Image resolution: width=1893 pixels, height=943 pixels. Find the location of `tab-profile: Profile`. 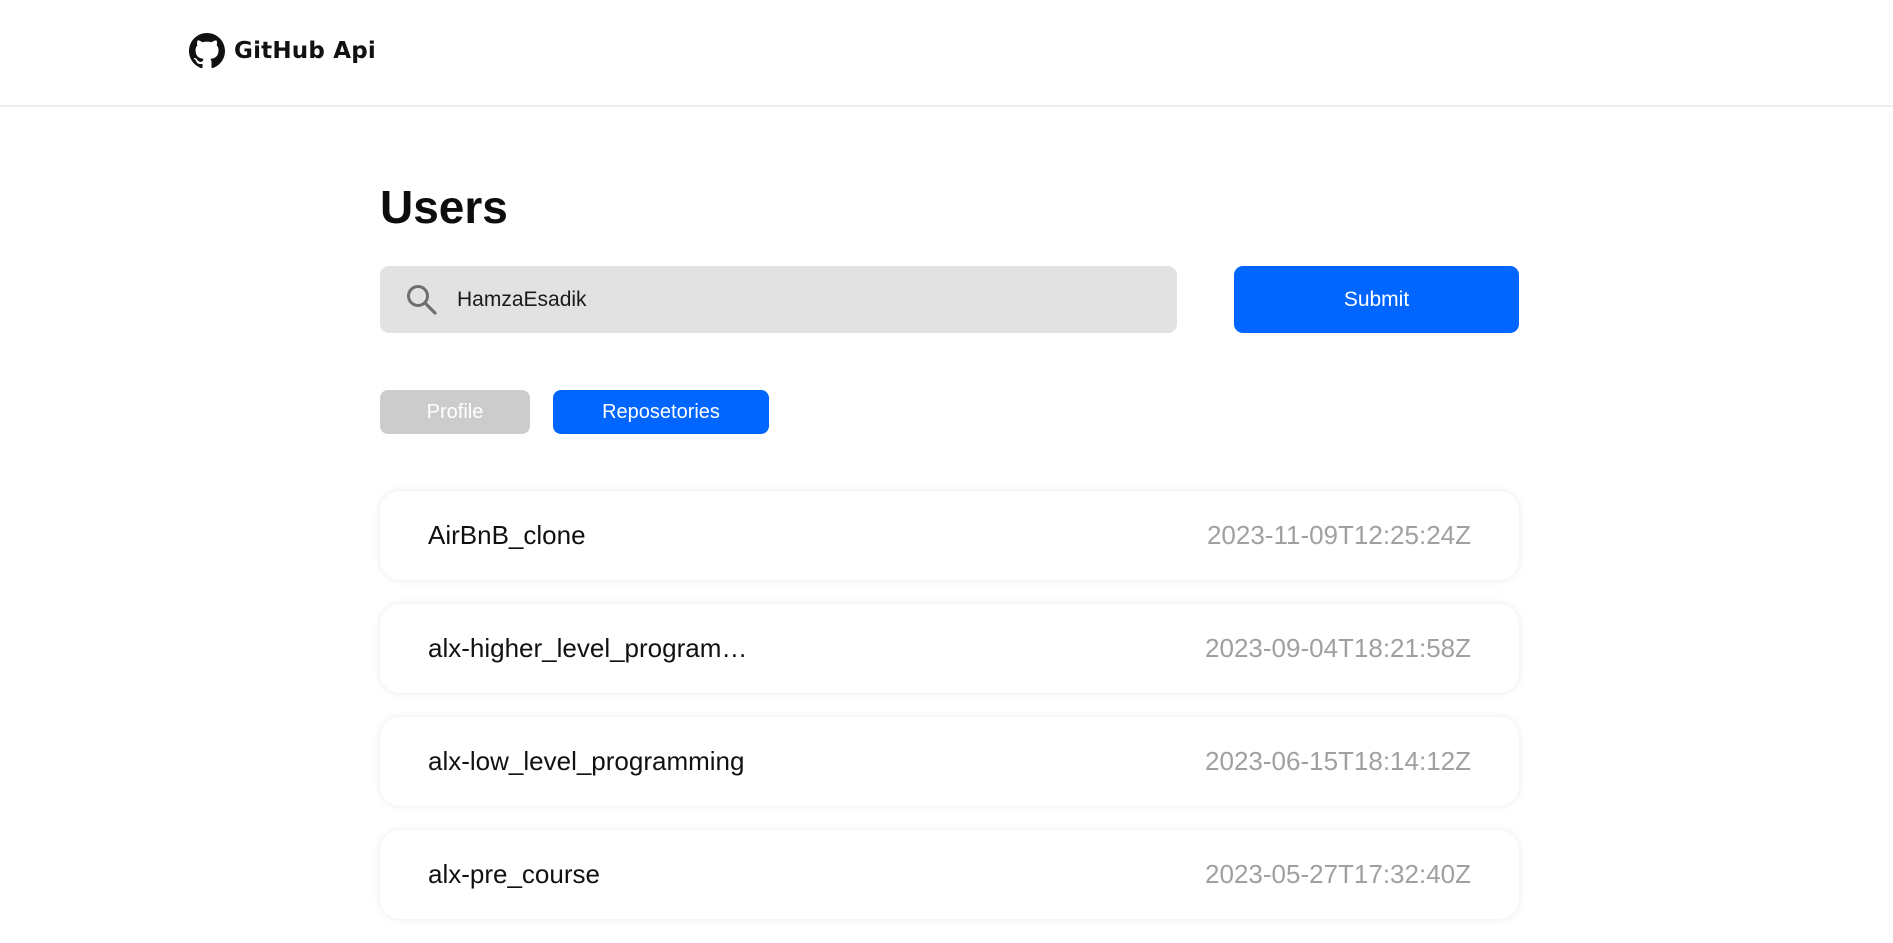

tab-profile: Profile is located at coordinates (455, 412).